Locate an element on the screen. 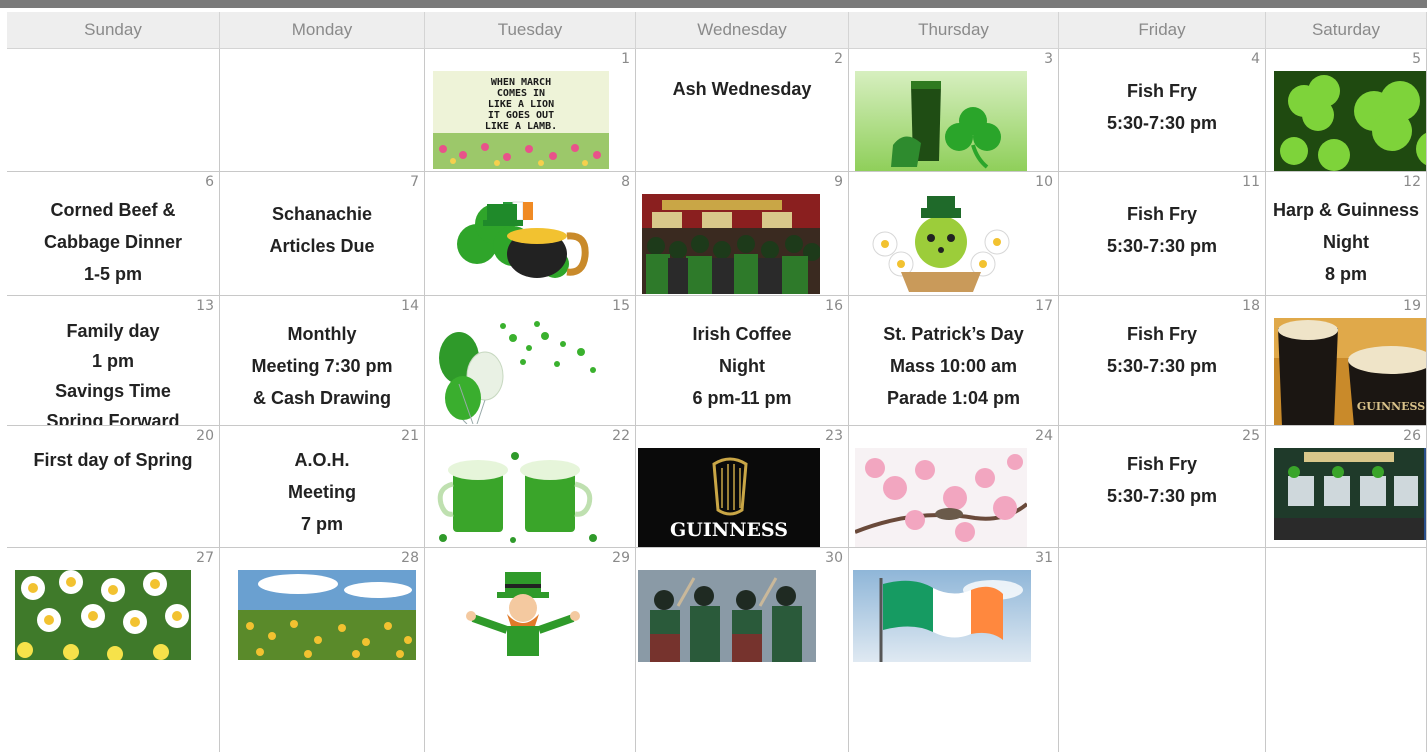 Image resolution: width=1427 pixels, height=752 pixels. day-cell-27: 27 is located at coordinates (113, 650).